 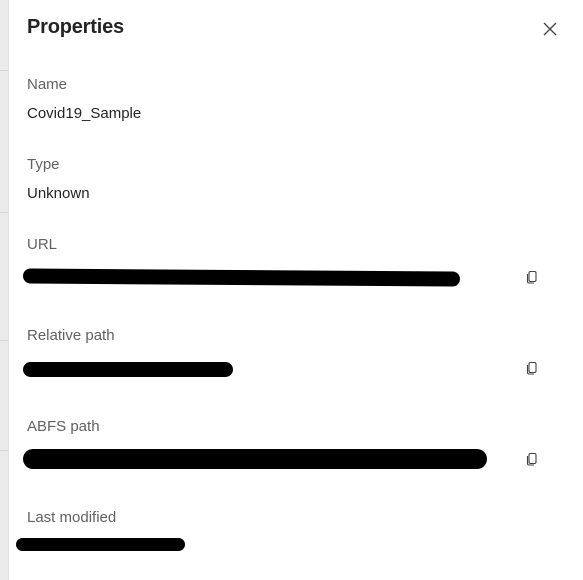 What do you see at coordinates (550, 29) in the screenshot?
I see `close-icon` at bounding box center [550, 29].